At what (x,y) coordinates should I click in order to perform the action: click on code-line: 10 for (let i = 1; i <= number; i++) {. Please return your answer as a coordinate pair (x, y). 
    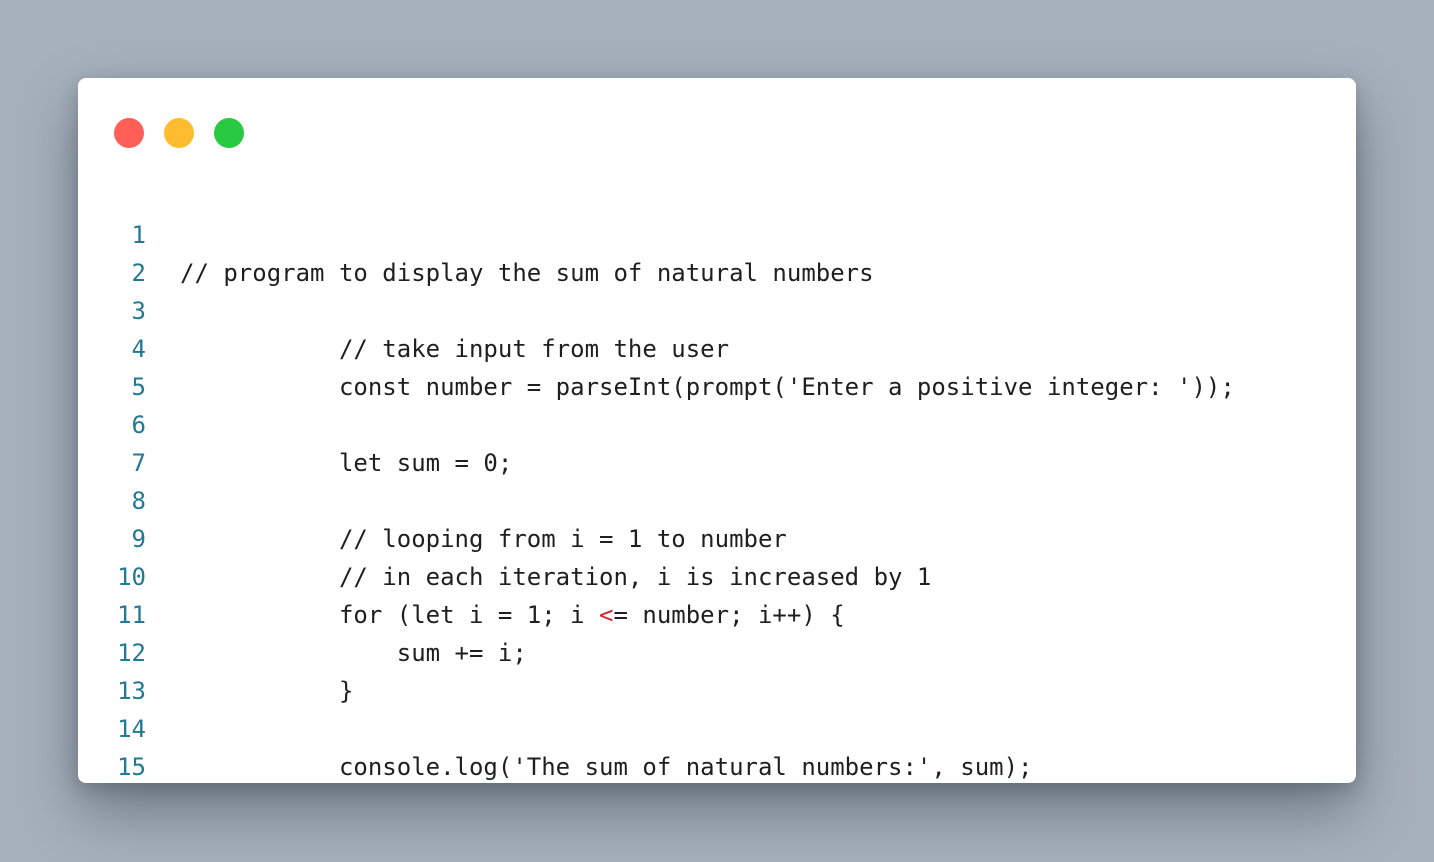
    Looking at the image, I should click on (717, 574).